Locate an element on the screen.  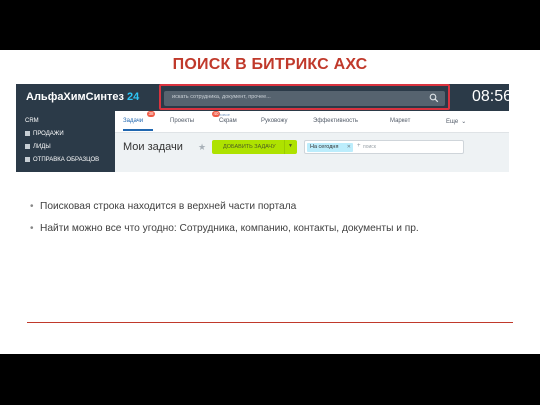
tab-managing: Руковожу is located at coordinates (274, 121).